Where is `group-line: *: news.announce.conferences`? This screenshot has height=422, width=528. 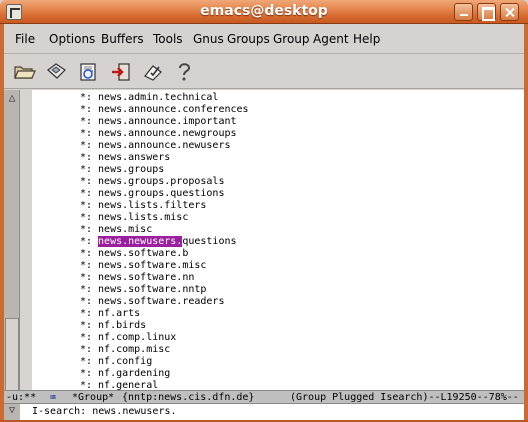
group-line: *: news.announce.conferences is located at coordinates (140, 110).